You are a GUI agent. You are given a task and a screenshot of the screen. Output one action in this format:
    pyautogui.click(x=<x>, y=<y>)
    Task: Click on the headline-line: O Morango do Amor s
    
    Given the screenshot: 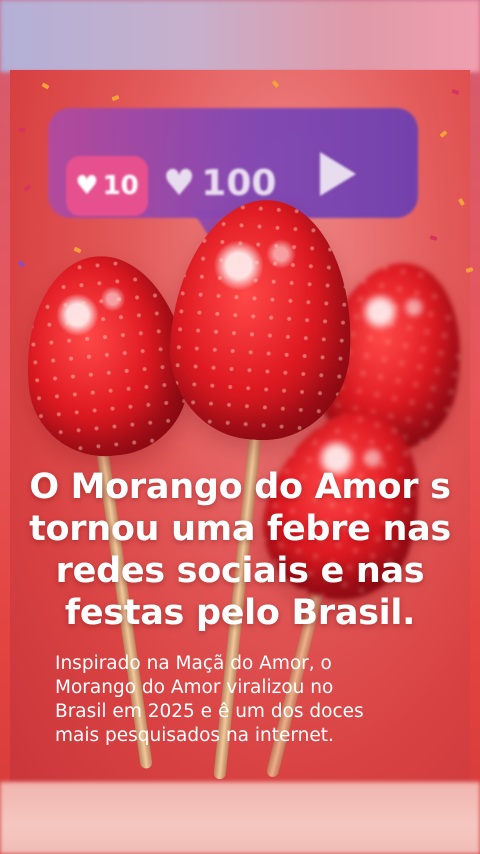 What is the action you would take?
    pyautogui.click(x=240, y=487)
    